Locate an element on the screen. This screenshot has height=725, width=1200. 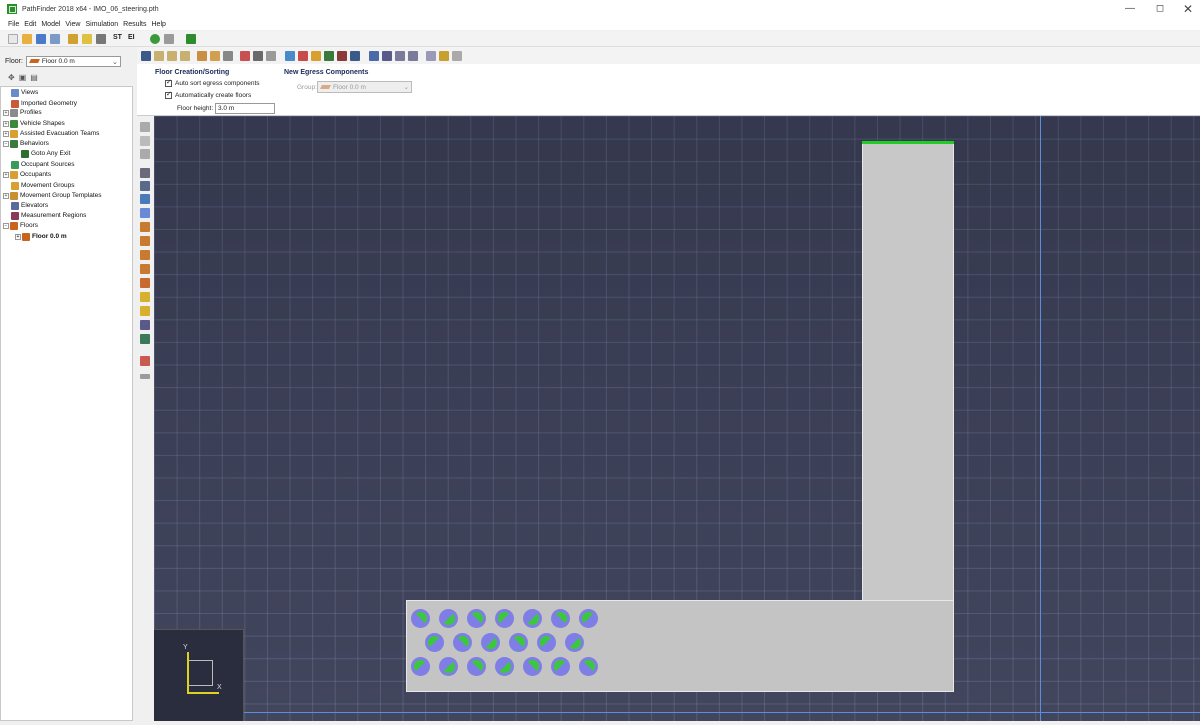
show-occupants-icon is located at coordinates (290, 56).